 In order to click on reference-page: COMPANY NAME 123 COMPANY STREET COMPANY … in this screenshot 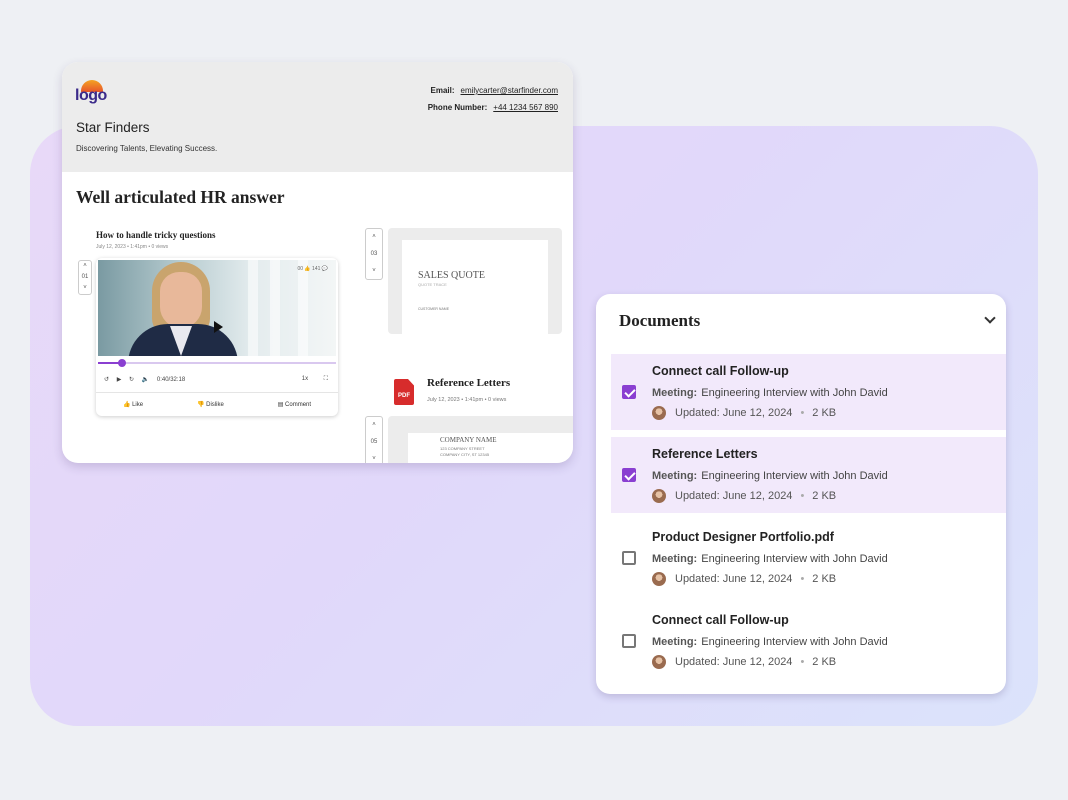, I will do `click(490, 448)`.